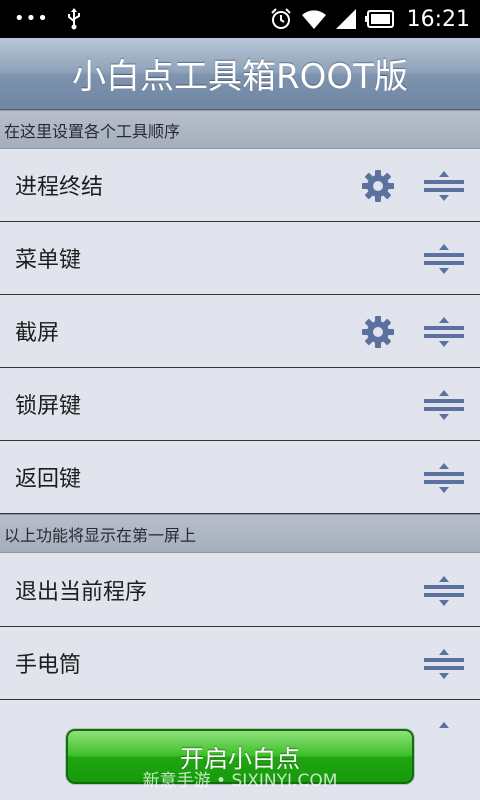  Describe the element at coordinates (92, 131) in the screenshot. I see `section-header-label: 在这里设置各个工具顺序` at that location.